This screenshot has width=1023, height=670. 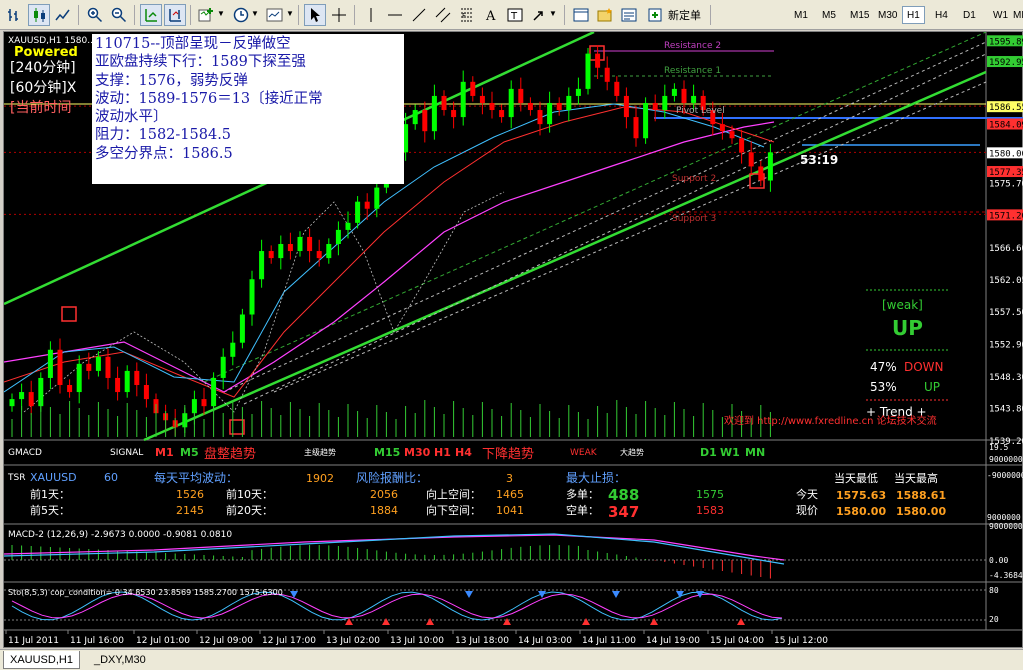 What do you see at coordinates (710, 494) in the screenshot?
I see `tsr-long-price: 1575` at bounding box center [710, 494].